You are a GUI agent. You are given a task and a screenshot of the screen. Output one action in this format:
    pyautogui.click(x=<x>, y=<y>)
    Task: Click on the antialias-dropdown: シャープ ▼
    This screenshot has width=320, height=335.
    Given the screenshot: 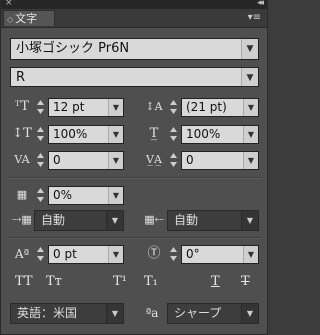 What is the action you would take?
    pyautogui.click(x=213, y=313)
    